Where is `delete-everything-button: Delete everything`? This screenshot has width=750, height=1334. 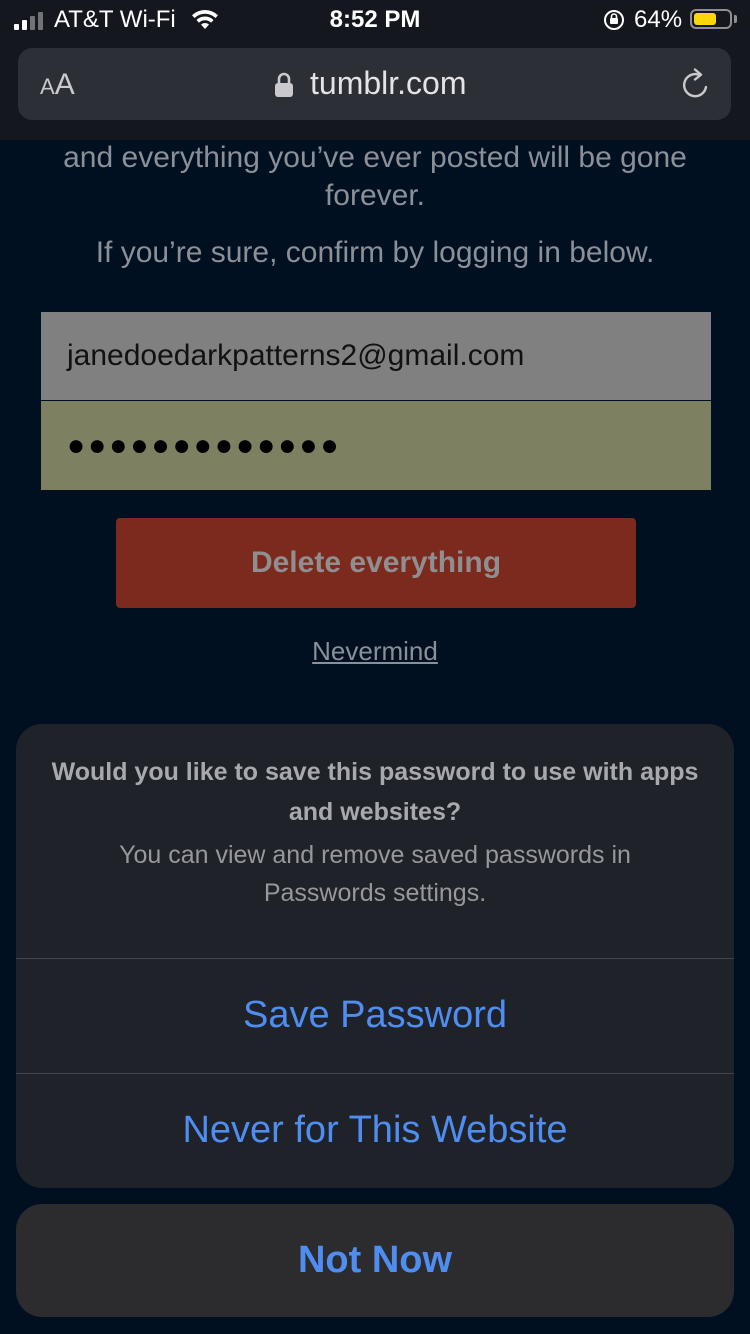
delete-everything-button: Delete everything is located at coordinates (376, 563).